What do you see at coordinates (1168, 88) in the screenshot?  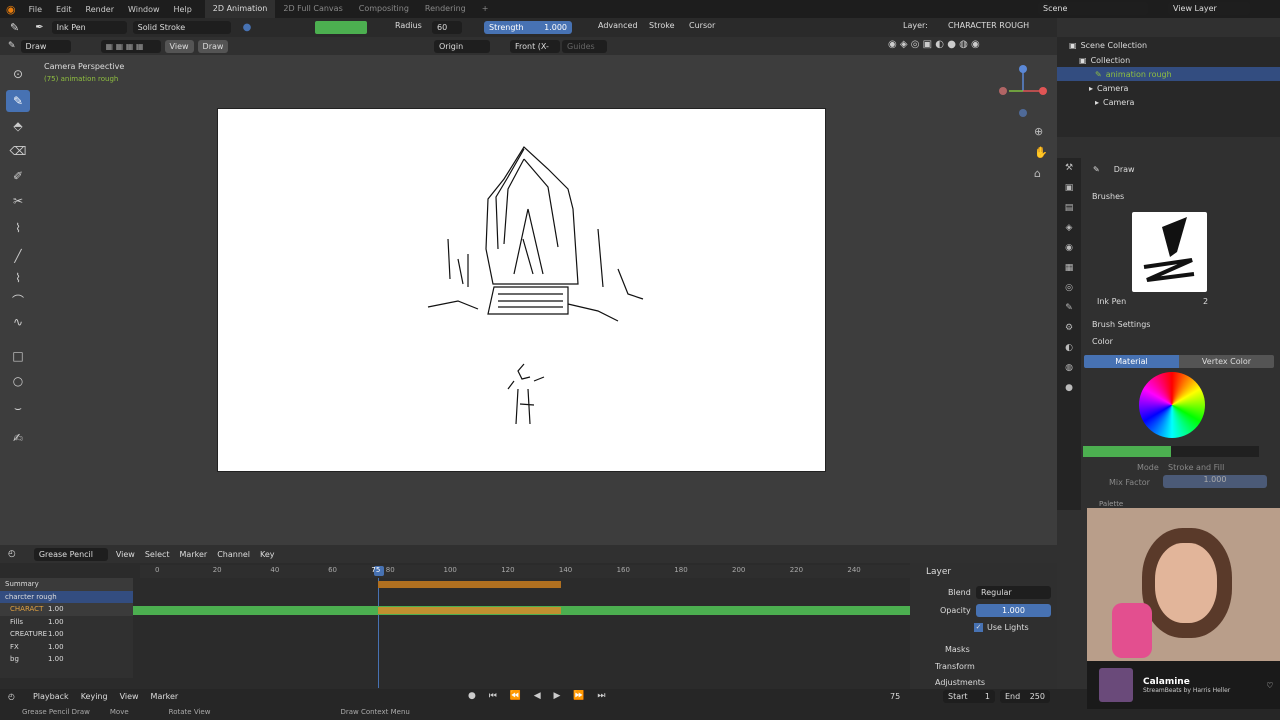 I see `outliner-row-camera: ▸ Camera` at bounding box center [1168, 88].